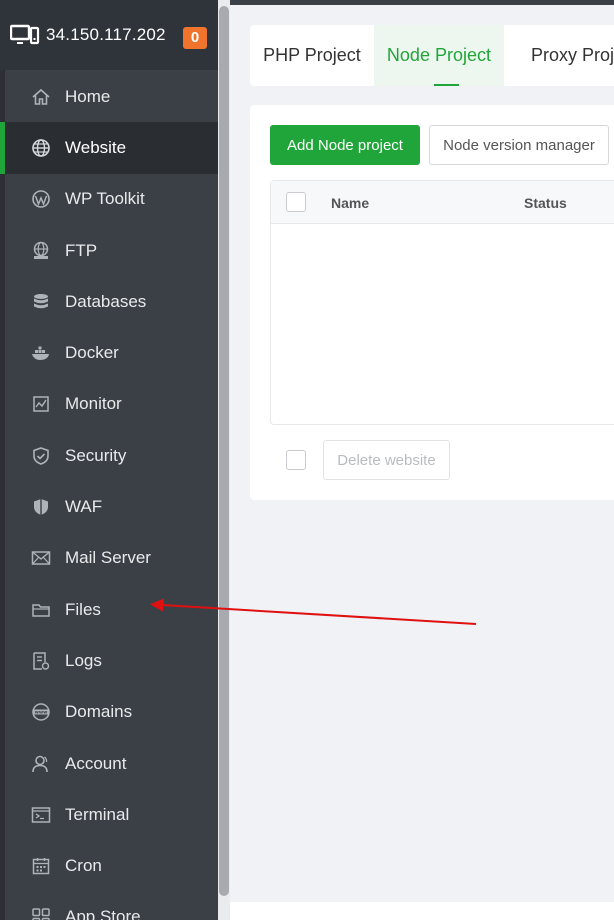 This screenshot has width=614, height=920. What do you see at coordinates (41, 97) in the screenshot?
I see `home-icon` at bounding box center [41, 97].